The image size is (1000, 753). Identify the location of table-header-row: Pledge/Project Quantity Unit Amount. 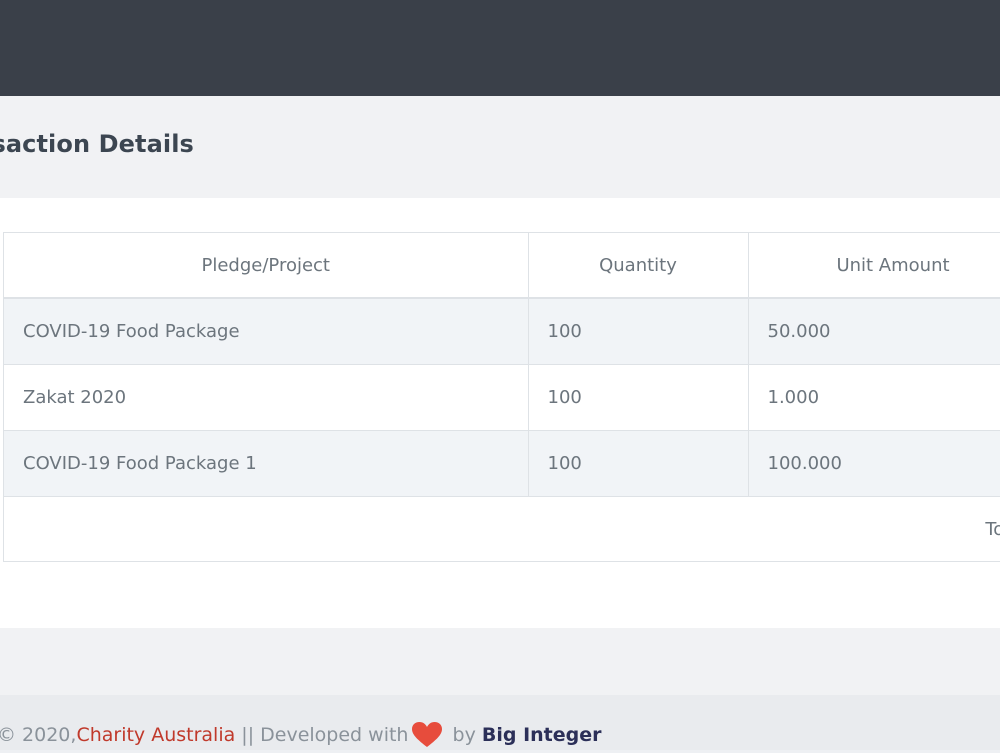
(502, 266).